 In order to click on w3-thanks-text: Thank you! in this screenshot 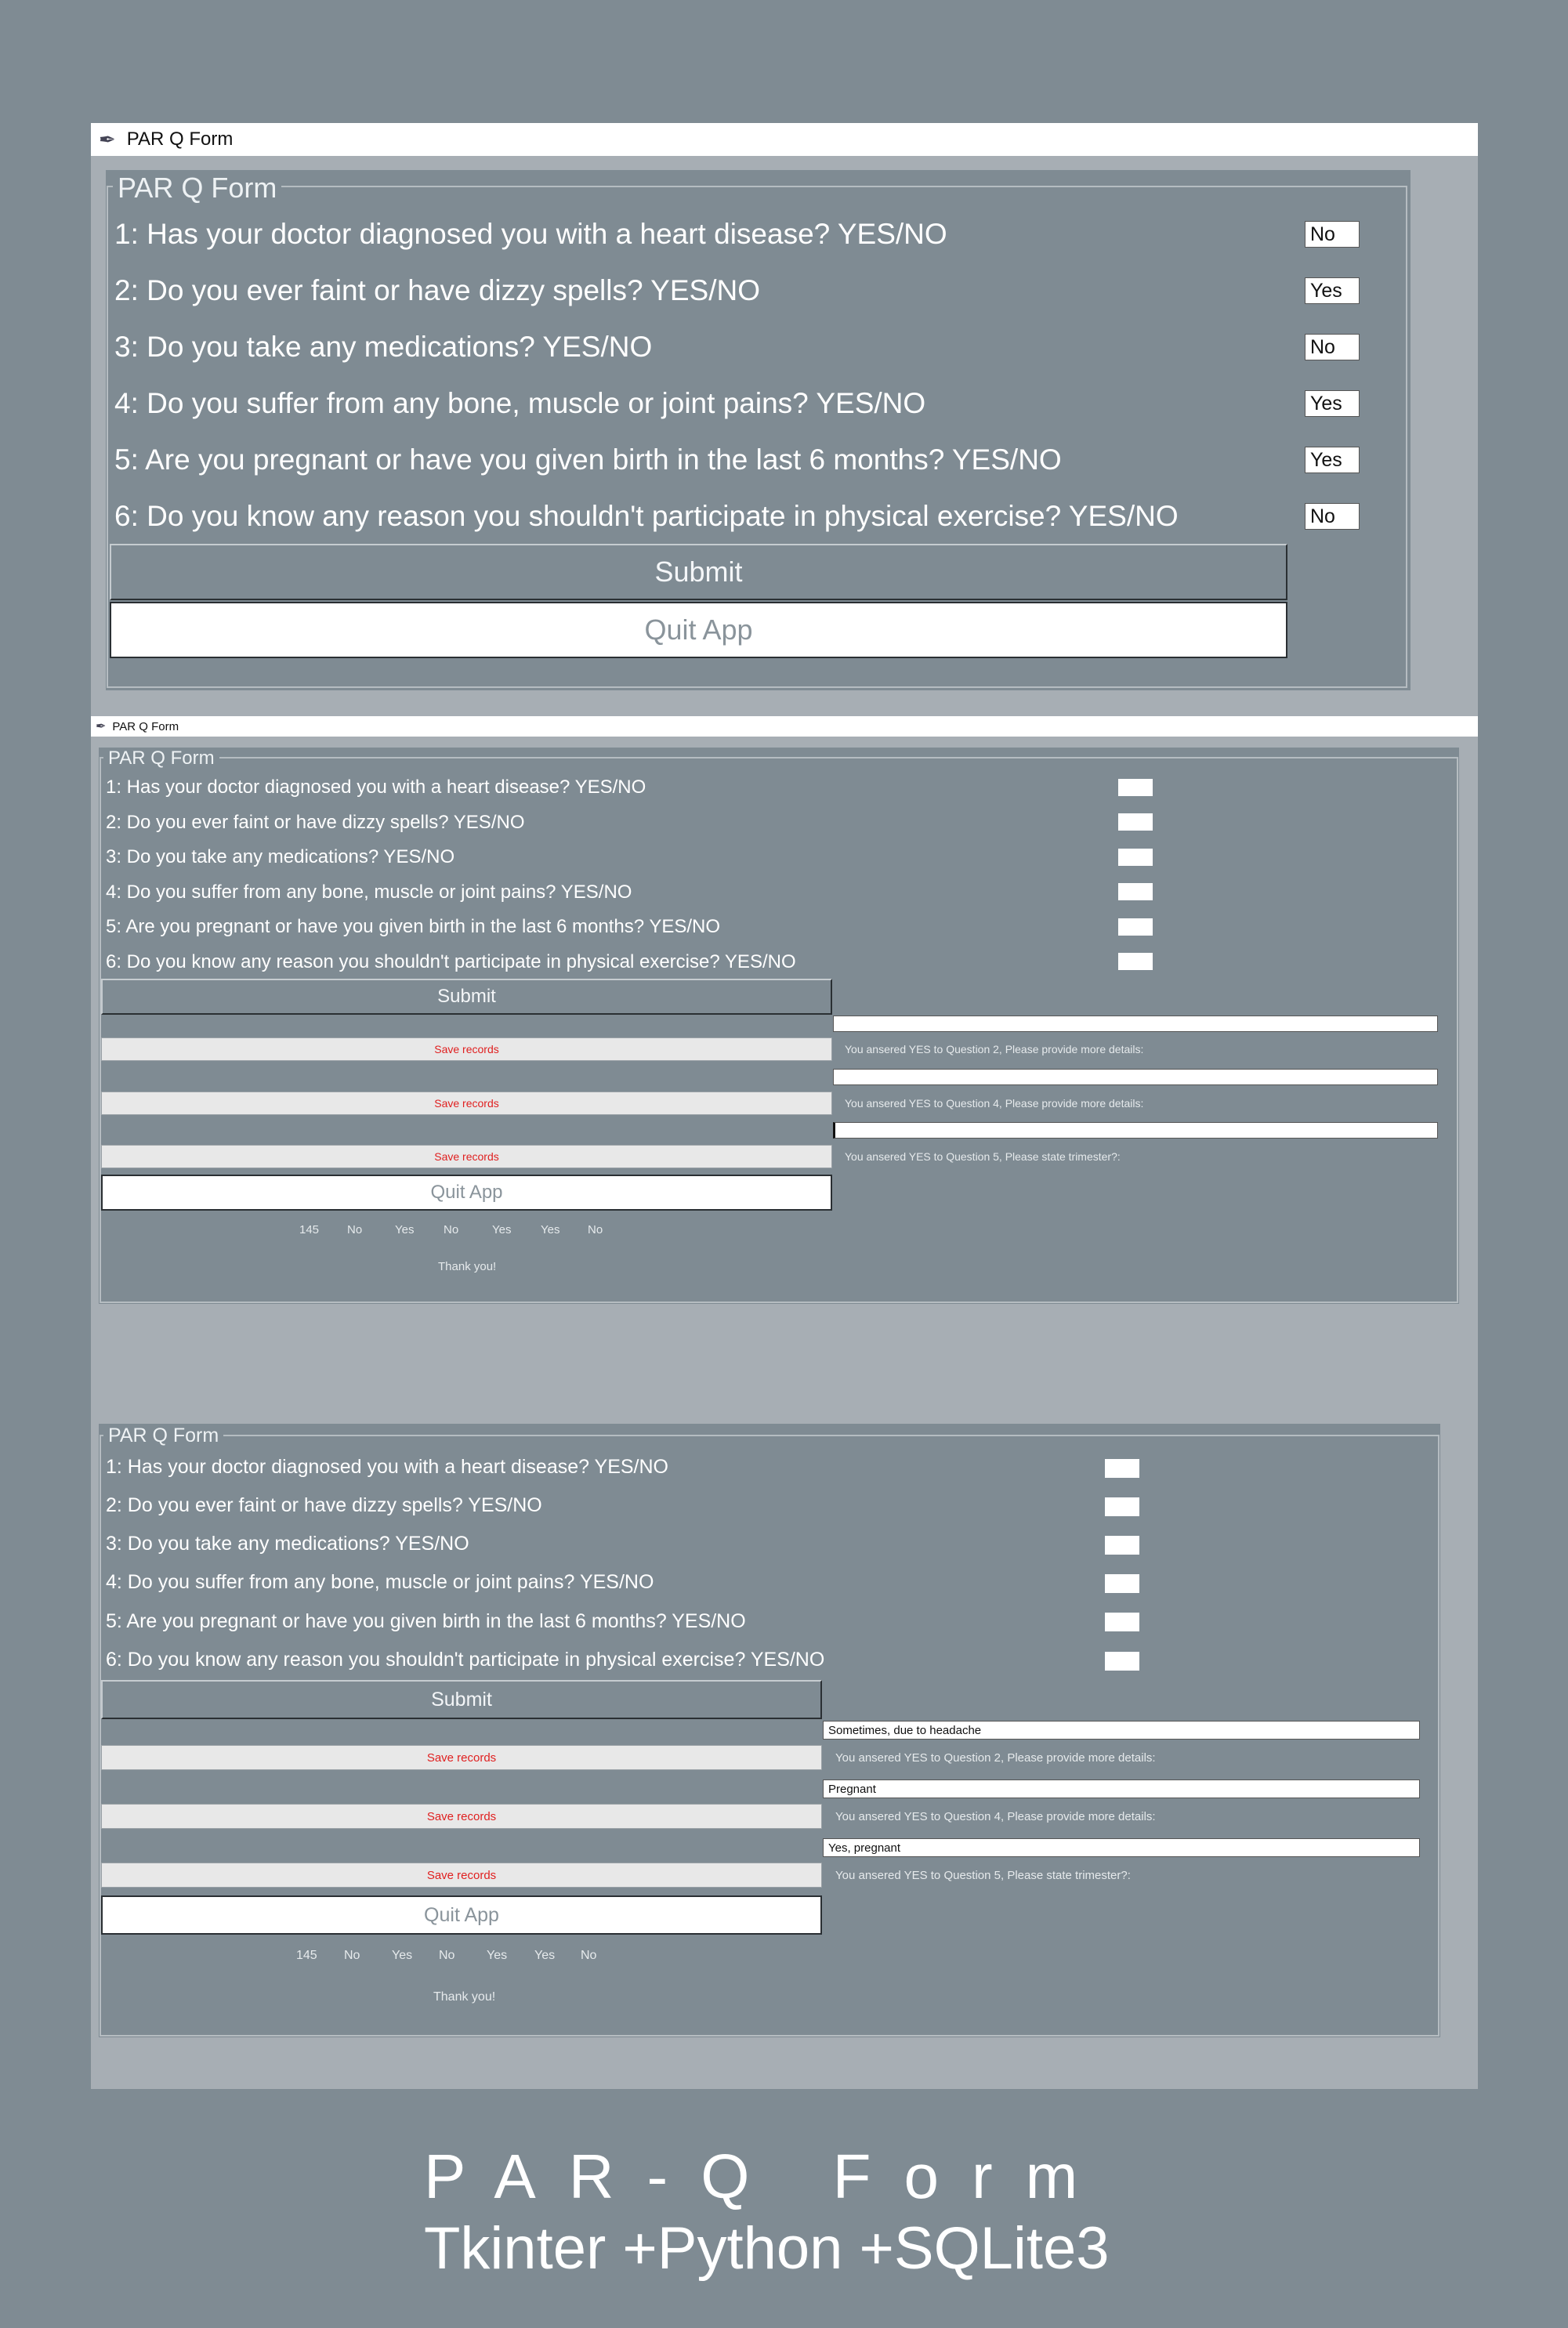, I will do `click(465, 1997)`.